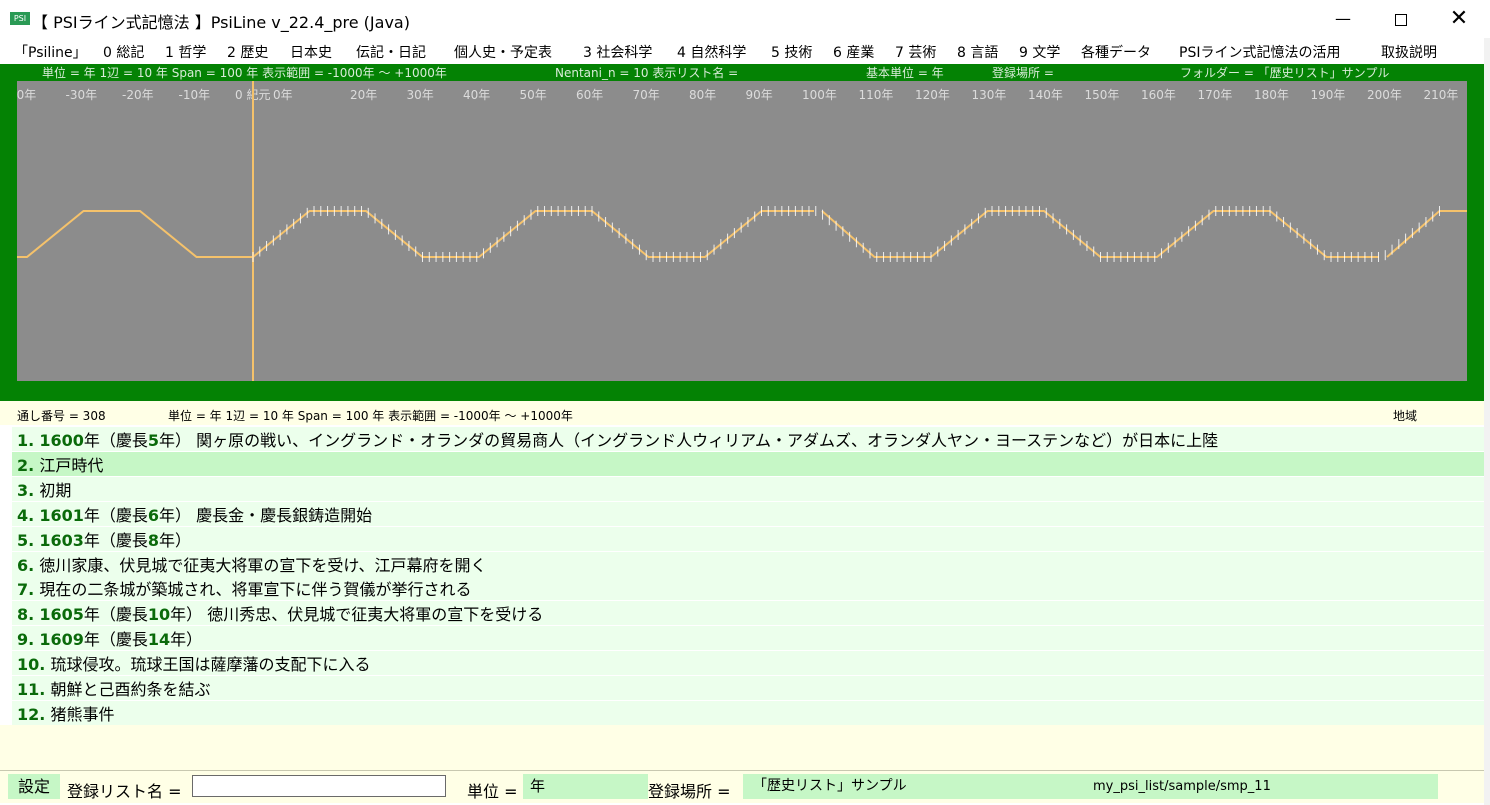 The width and height of the screenshot is (1490, 805). Describe the element at coordinates (55, 490) in the screenshot. I see `event-text: 初期` at that location.